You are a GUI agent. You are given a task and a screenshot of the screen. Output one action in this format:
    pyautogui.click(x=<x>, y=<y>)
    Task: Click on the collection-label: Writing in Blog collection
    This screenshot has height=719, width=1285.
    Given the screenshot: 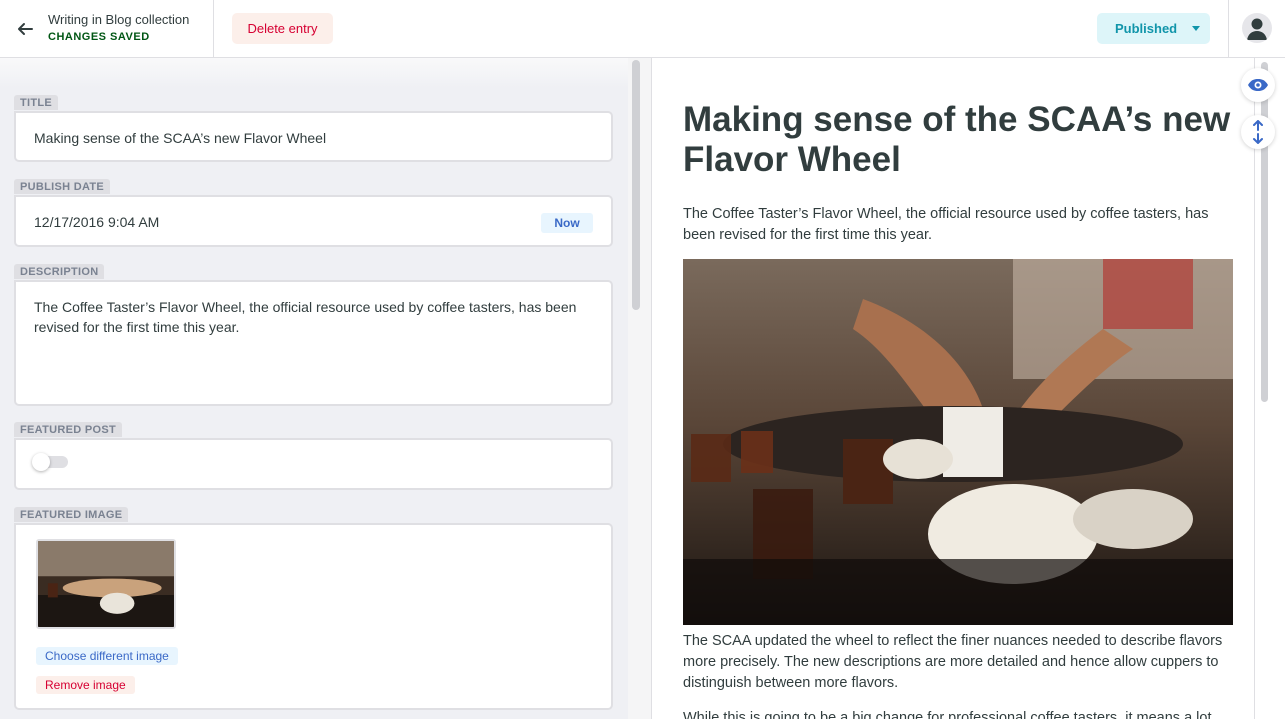 What is the action you would take?
    pyautogui.click(x=119, y=19)
    